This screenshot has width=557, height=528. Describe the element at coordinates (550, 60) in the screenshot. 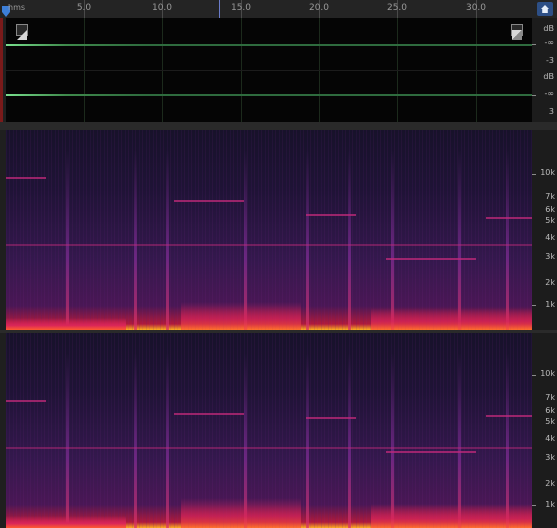

I see `db-label: -3` at that location.